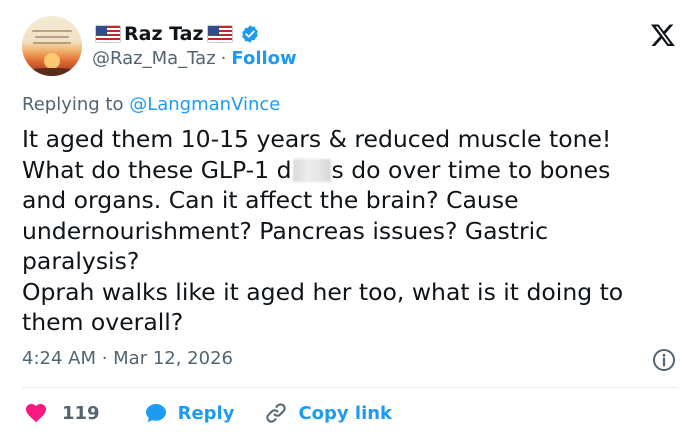 The width and height of the screenshot is (700, 440). I want to click on copy-link-label: Copy link, so click(345, 413).